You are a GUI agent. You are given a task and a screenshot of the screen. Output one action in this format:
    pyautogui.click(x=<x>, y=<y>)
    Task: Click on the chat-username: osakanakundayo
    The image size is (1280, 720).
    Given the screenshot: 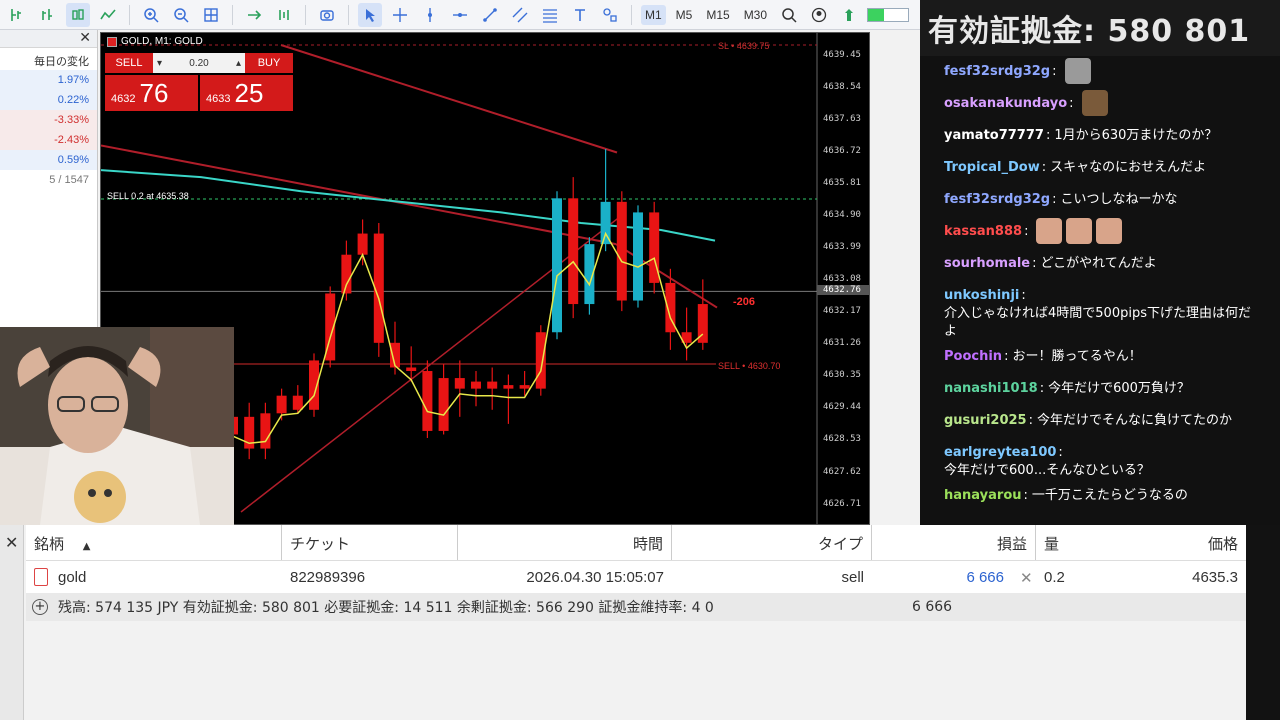 What is the action you would take?
    pyautogui.click(x=1005, y=104)
    